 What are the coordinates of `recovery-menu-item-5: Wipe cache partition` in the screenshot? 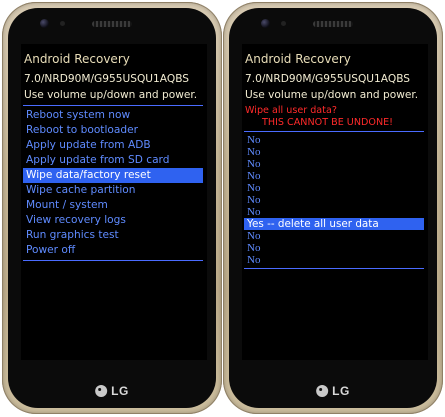 It's located at (113, 190).